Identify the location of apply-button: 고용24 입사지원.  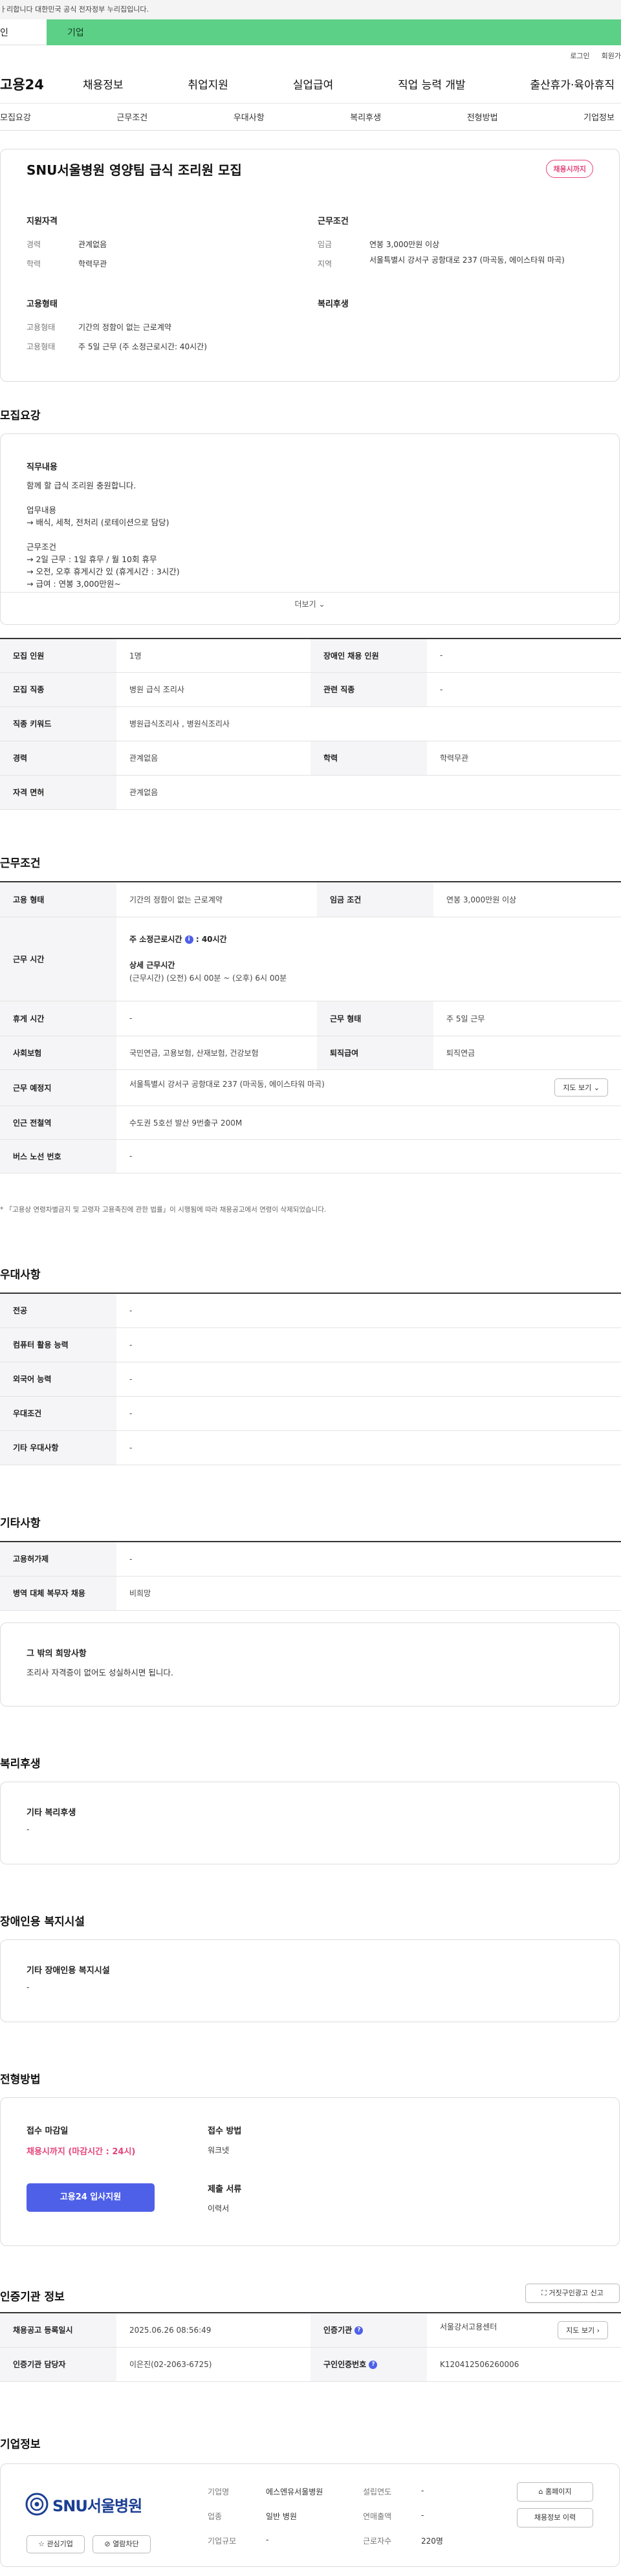
(91, 2197).